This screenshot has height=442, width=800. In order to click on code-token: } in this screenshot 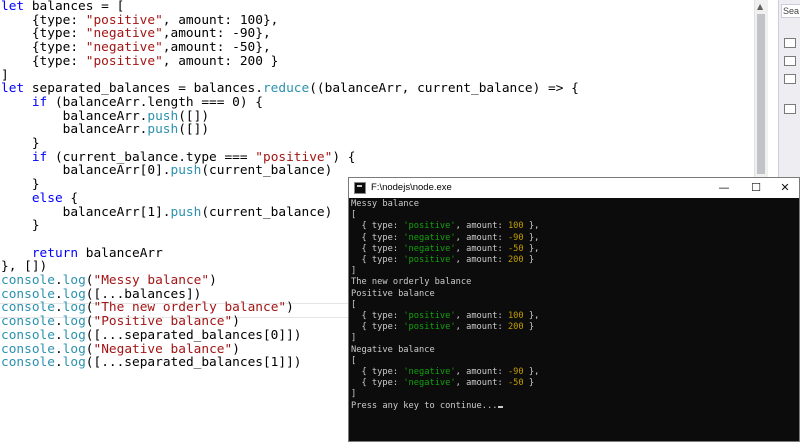, I will do `click(20, 226)`.